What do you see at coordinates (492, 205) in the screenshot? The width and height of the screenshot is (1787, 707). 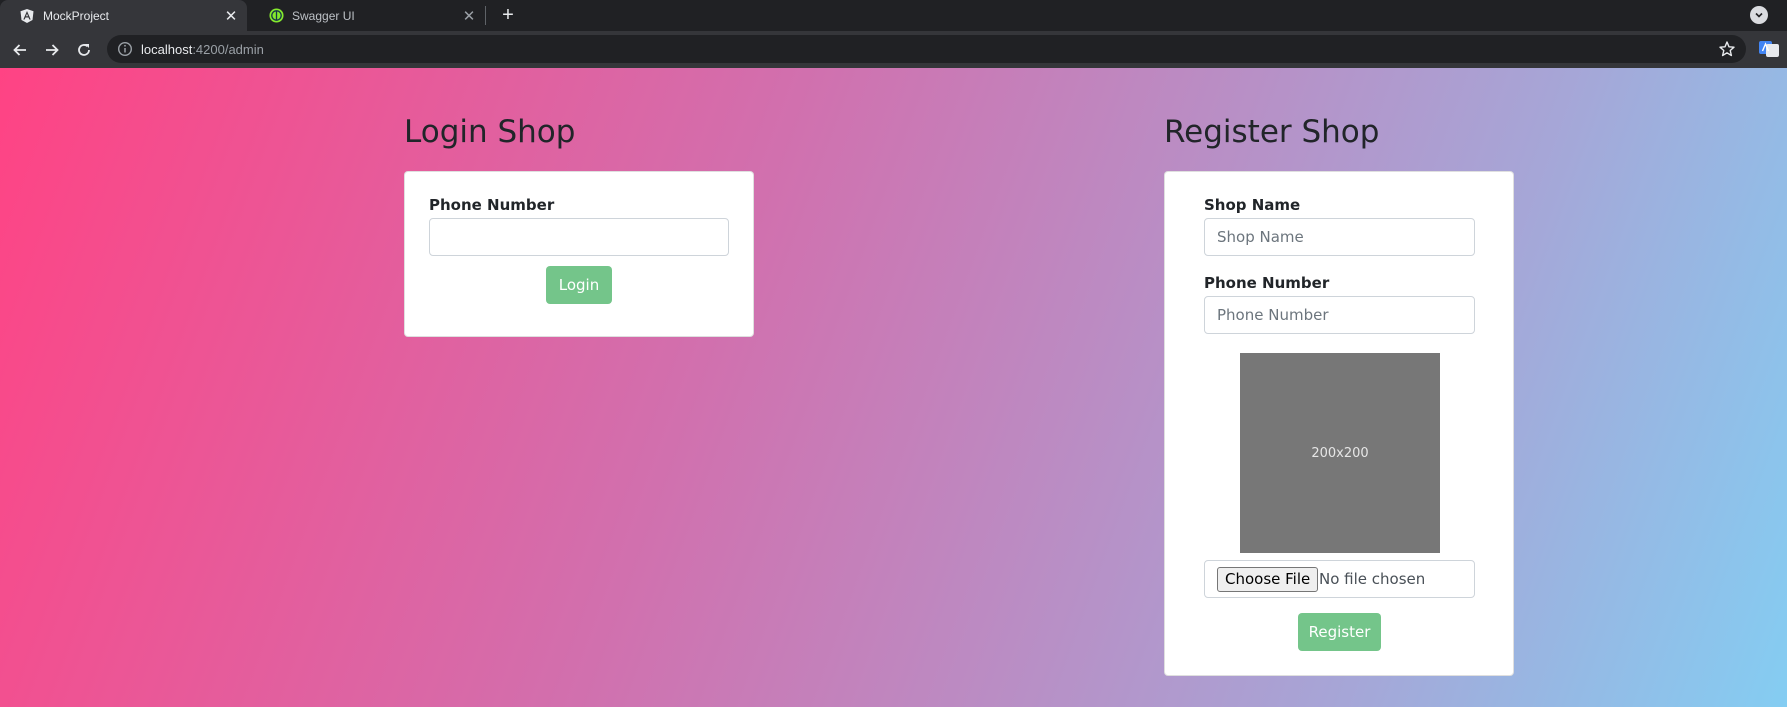 I see `login-phone-label: Phone Number` at bounding box center [492, 205].